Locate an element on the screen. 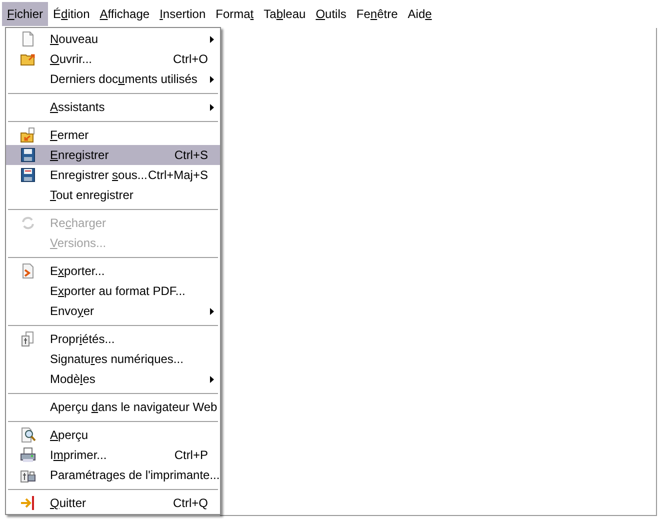 This screenshot has height=519, width=660. menu-bar-item: Format is located at coordinates (234, 14).